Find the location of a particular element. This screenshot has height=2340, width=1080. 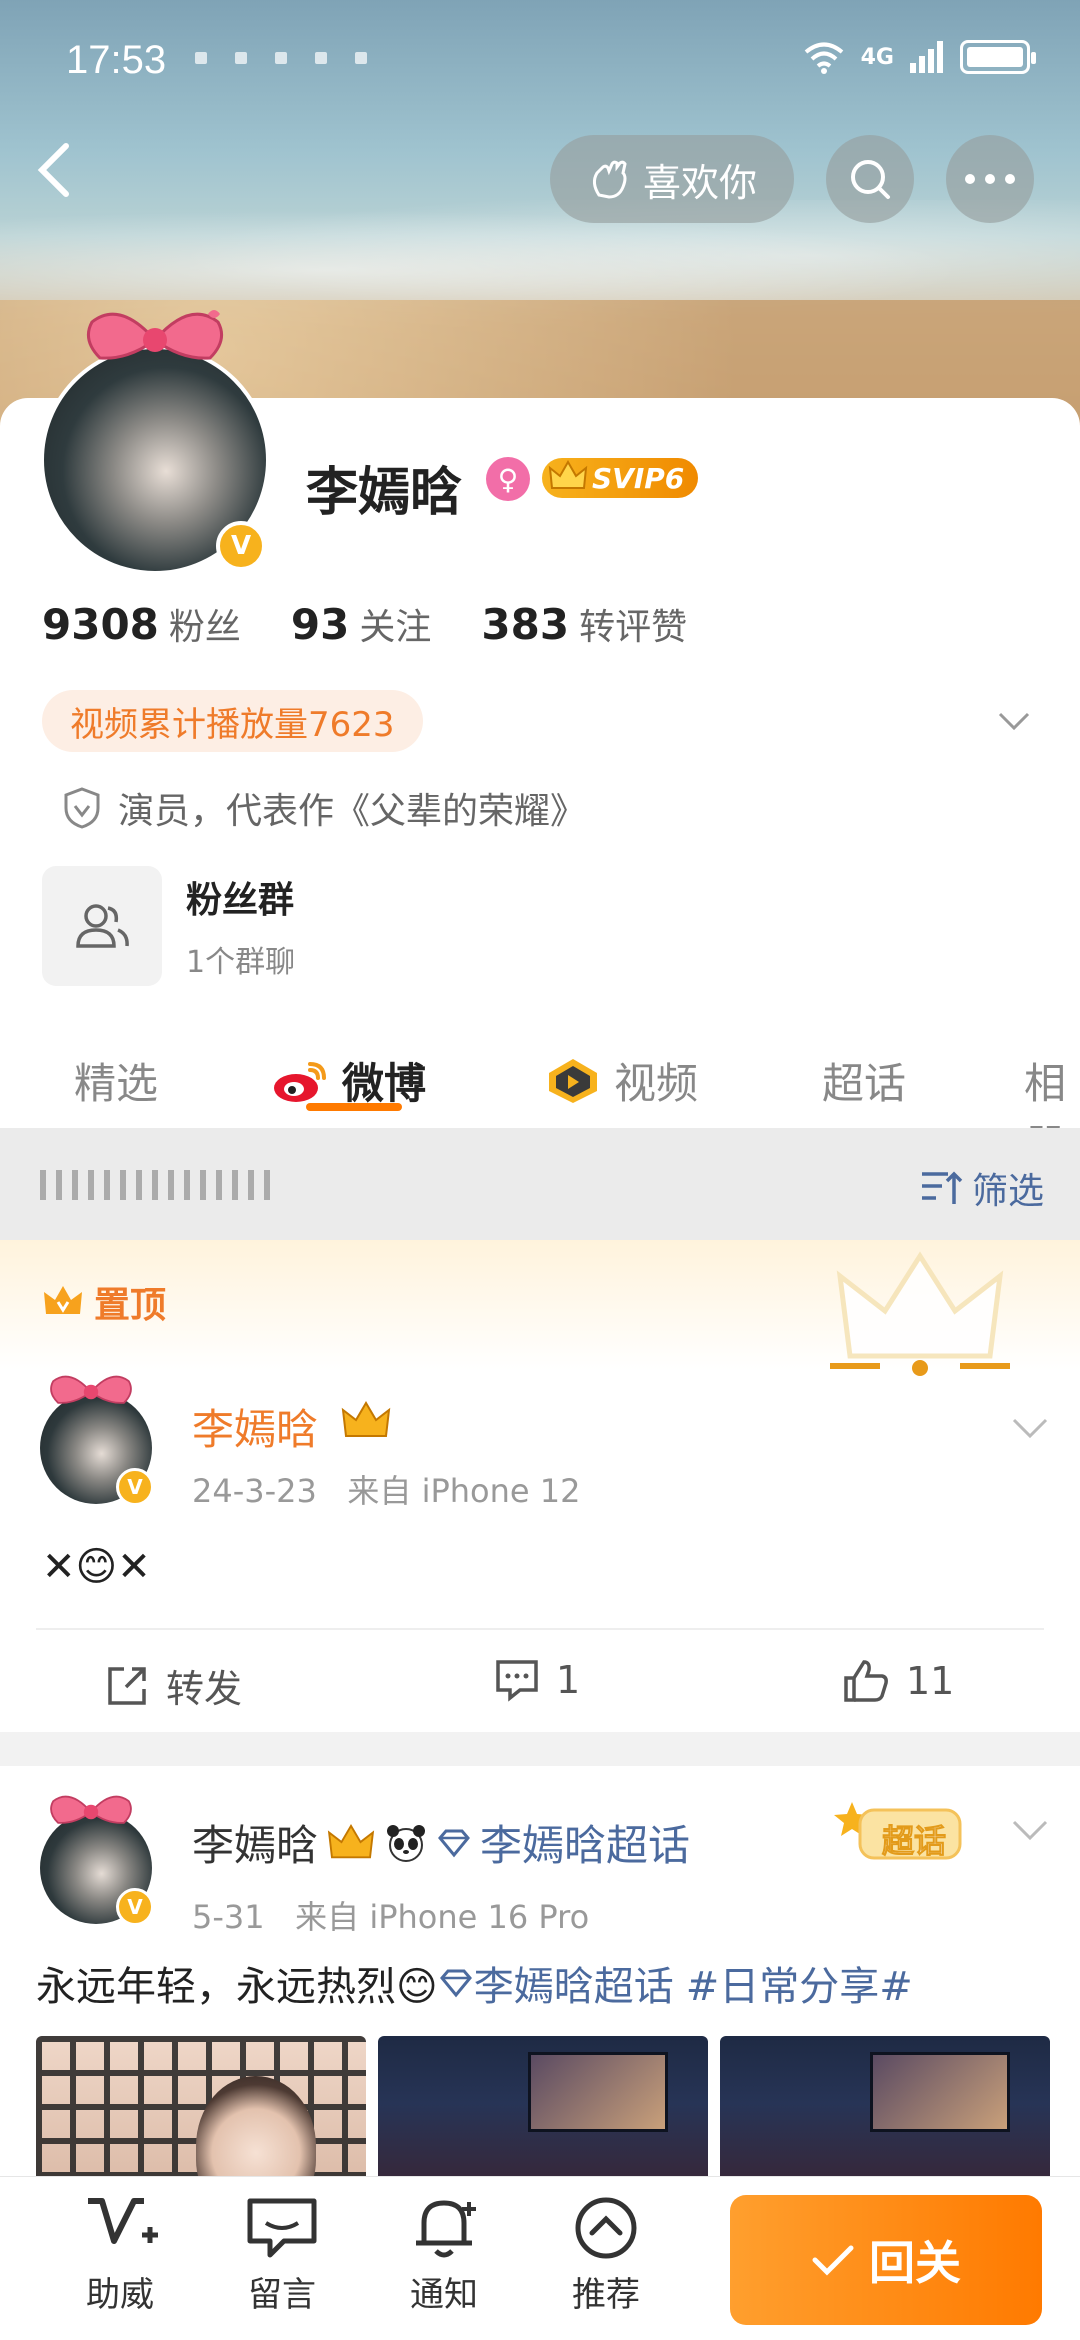

tab-supertopic: 超话 is located at coordinates (864, 1080).